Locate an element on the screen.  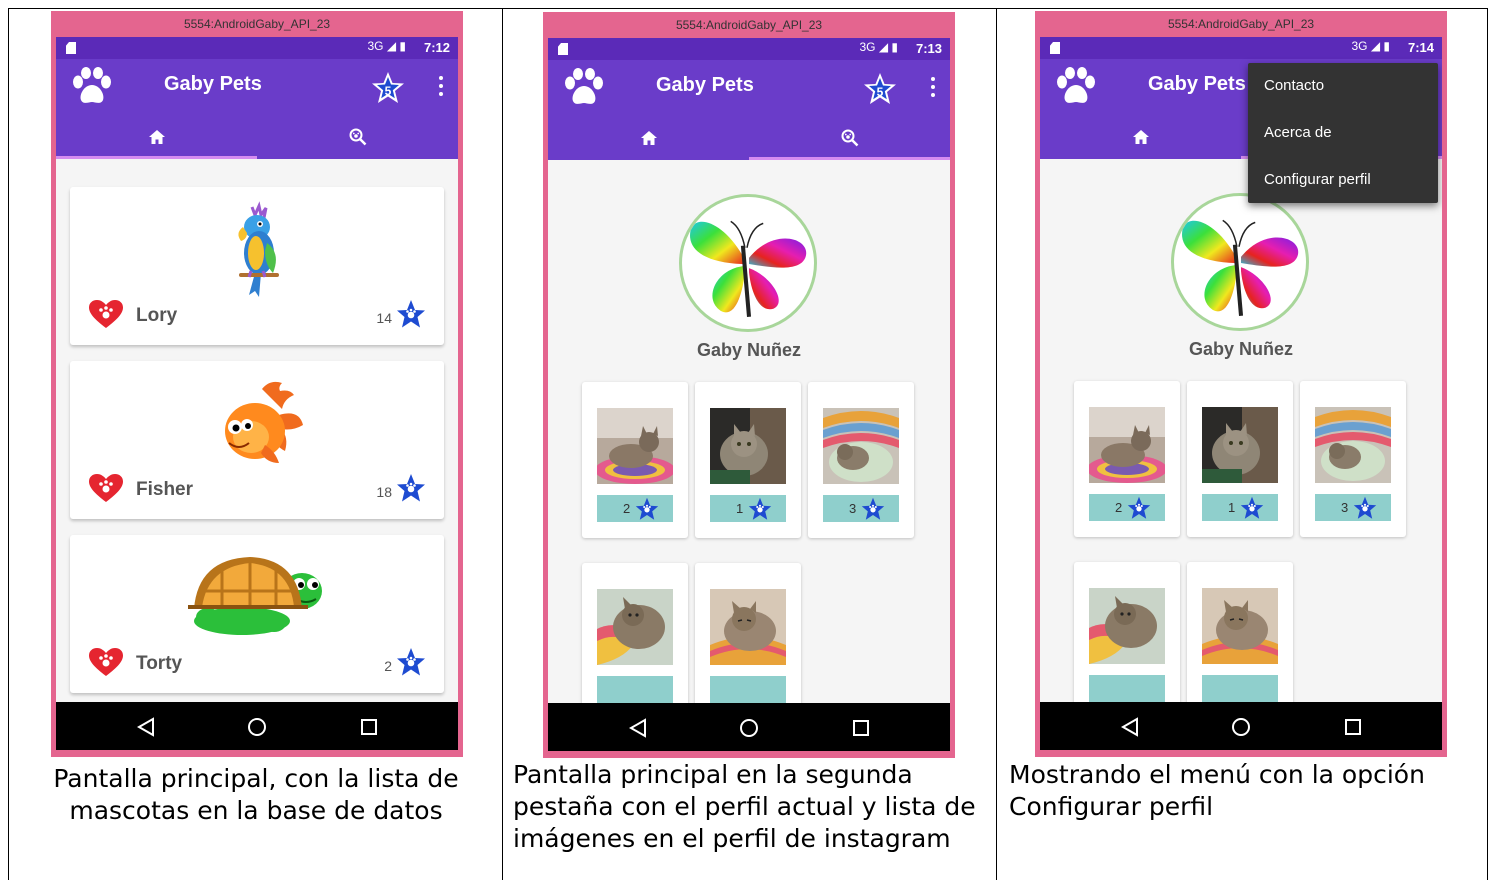
status-time: 7:14 is located at coordinates (1420, 47).